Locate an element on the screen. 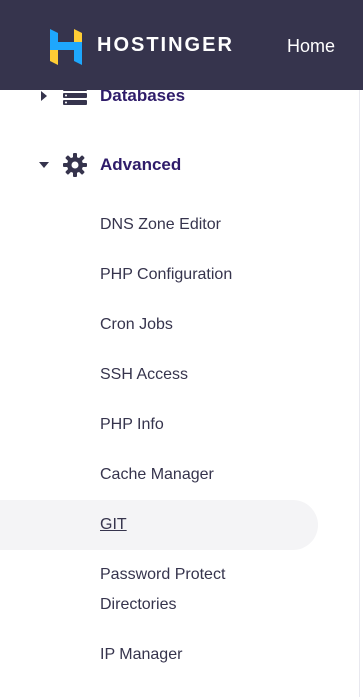 The height and width of the screenshot is (697, 363). sidebar-section-advanced: Advanced is located at coordinates (160, 165).